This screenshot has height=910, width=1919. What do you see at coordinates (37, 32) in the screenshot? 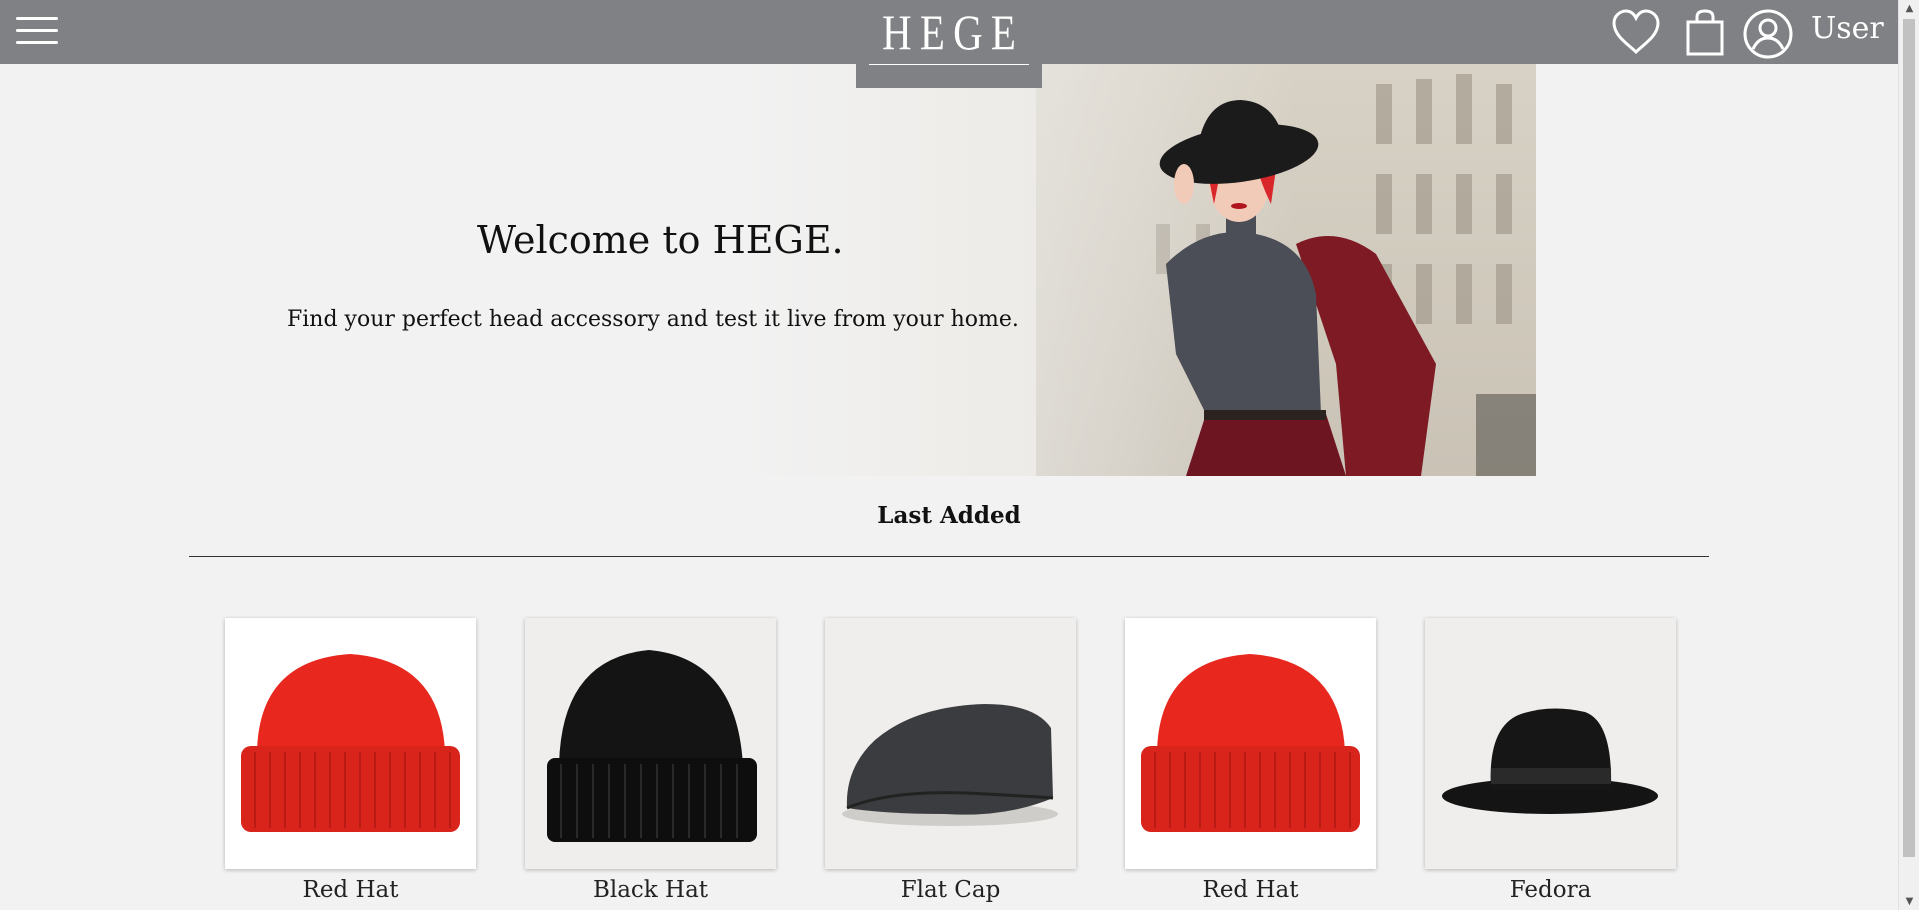
I see `menu-icon` at bounding box center [37, 32].